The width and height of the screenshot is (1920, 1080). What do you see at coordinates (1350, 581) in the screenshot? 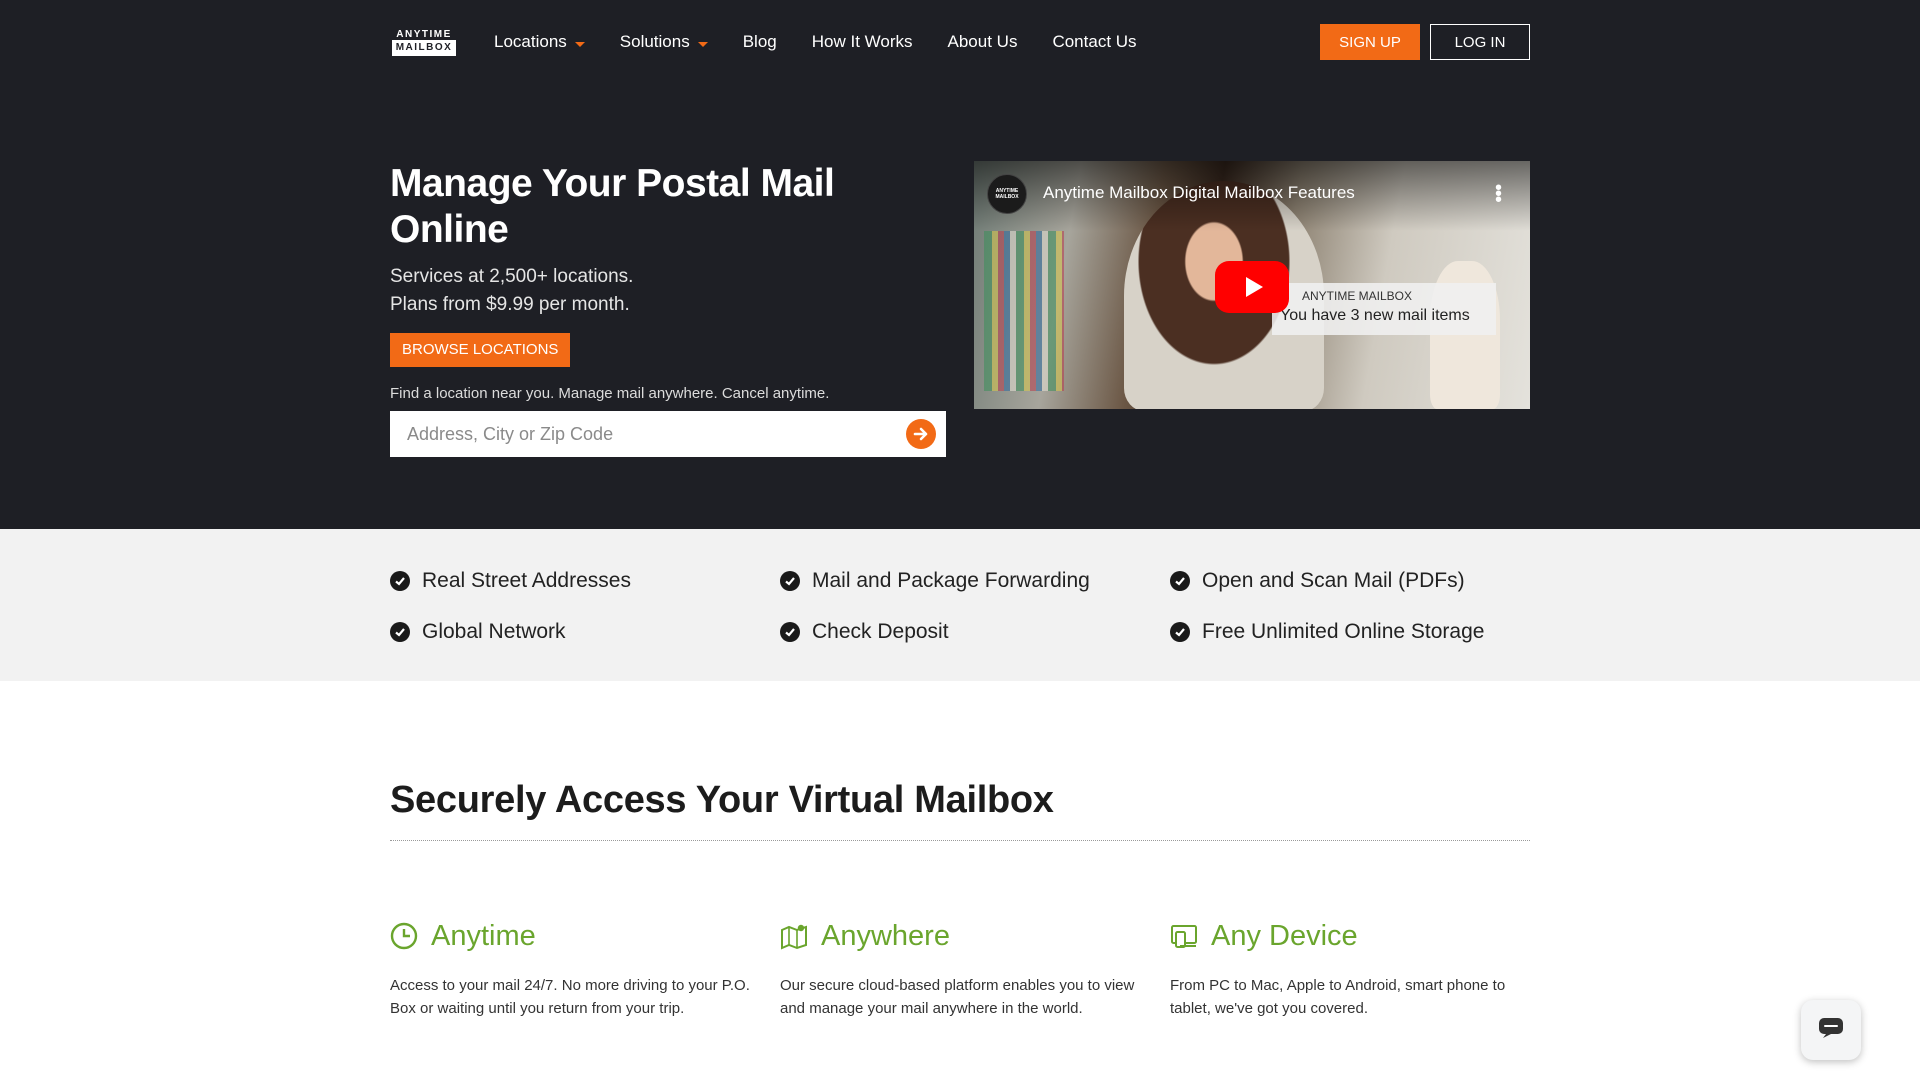
I see `feature-item: Open and Scan Mail (PDFs)` at bounding box center [1350, 581].